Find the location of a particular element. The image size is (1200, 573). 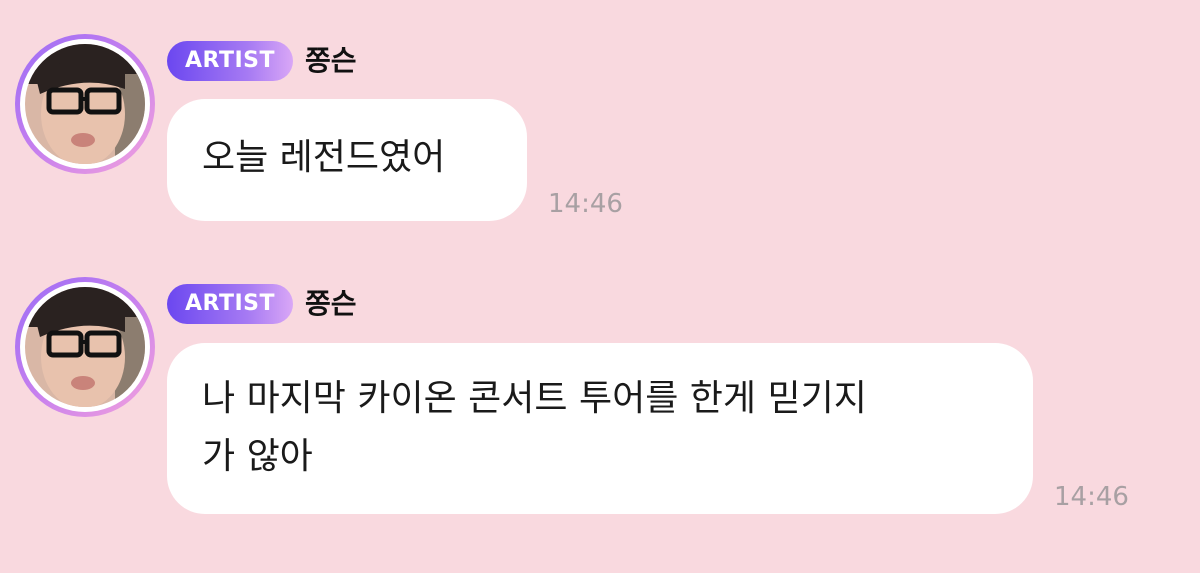

message-text-line: 나 마지막 카이온 콘서트 투어를 한게 믿기지 is located at coordinates (534, 398).